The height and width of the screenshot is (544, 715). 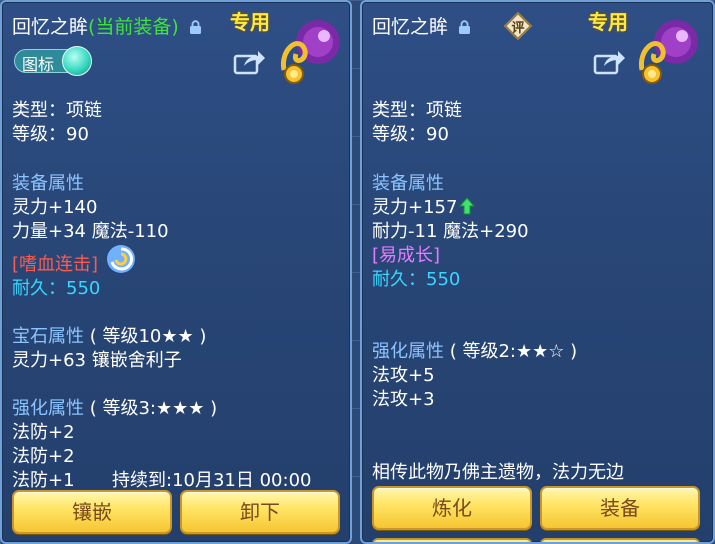 I want to click on inlay-button: 镶嵌, so click(x=92, y=512).